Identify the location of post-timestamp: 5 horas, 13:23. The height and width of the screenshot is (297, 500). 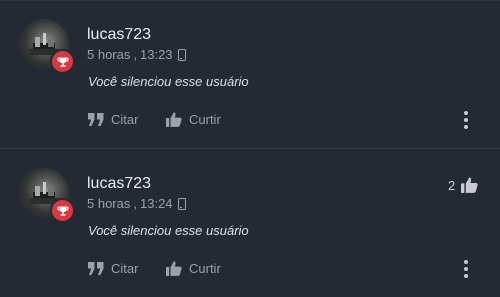
(136, 54).